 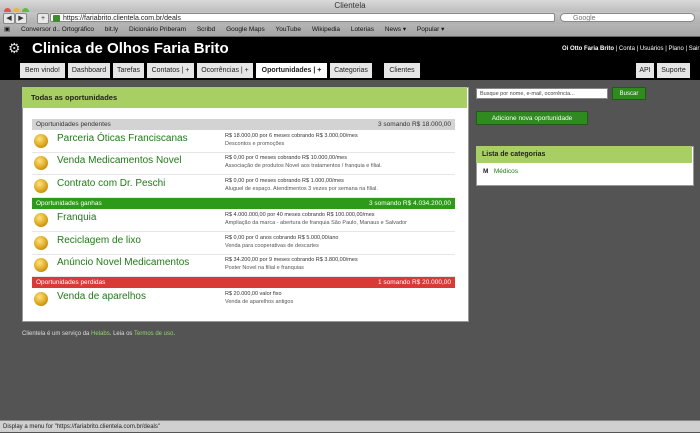 What do you see at coordinates (14, 48) in the screenshot?
I see `gear-icon: ⚙` at bounding box center [14, 48].